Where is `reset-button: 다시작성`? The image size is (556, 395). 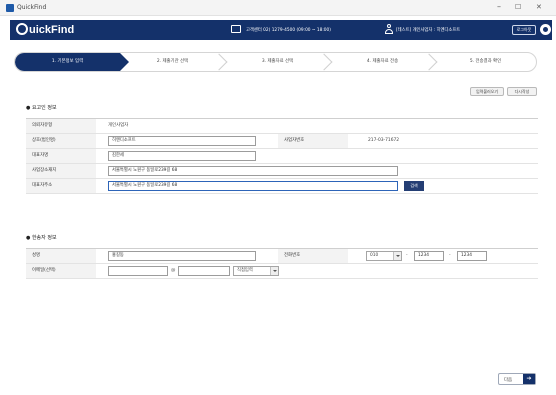 reset-button: 다시작성 is located at coordinates (522, 91).